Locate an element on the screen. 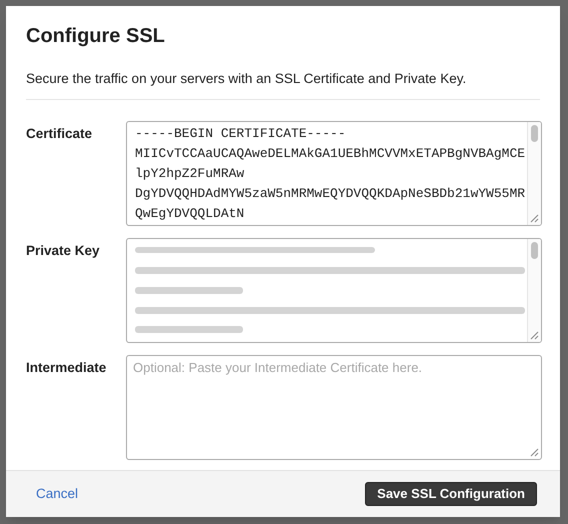  cancel-link: Cancel is located at coordinates (57, 494).